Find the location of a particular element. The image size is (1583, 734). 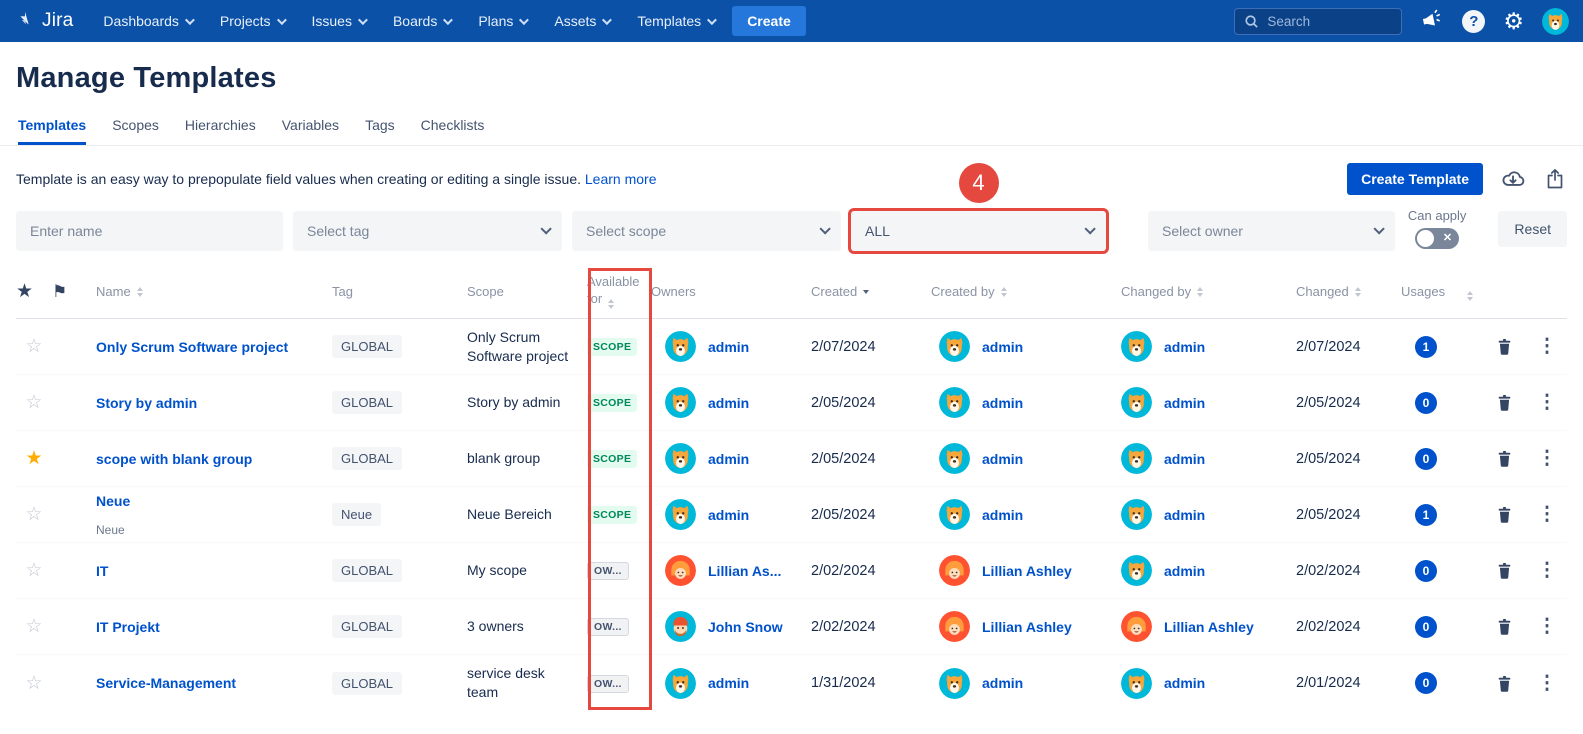

export-icon is located at coordinates (1555, 179).